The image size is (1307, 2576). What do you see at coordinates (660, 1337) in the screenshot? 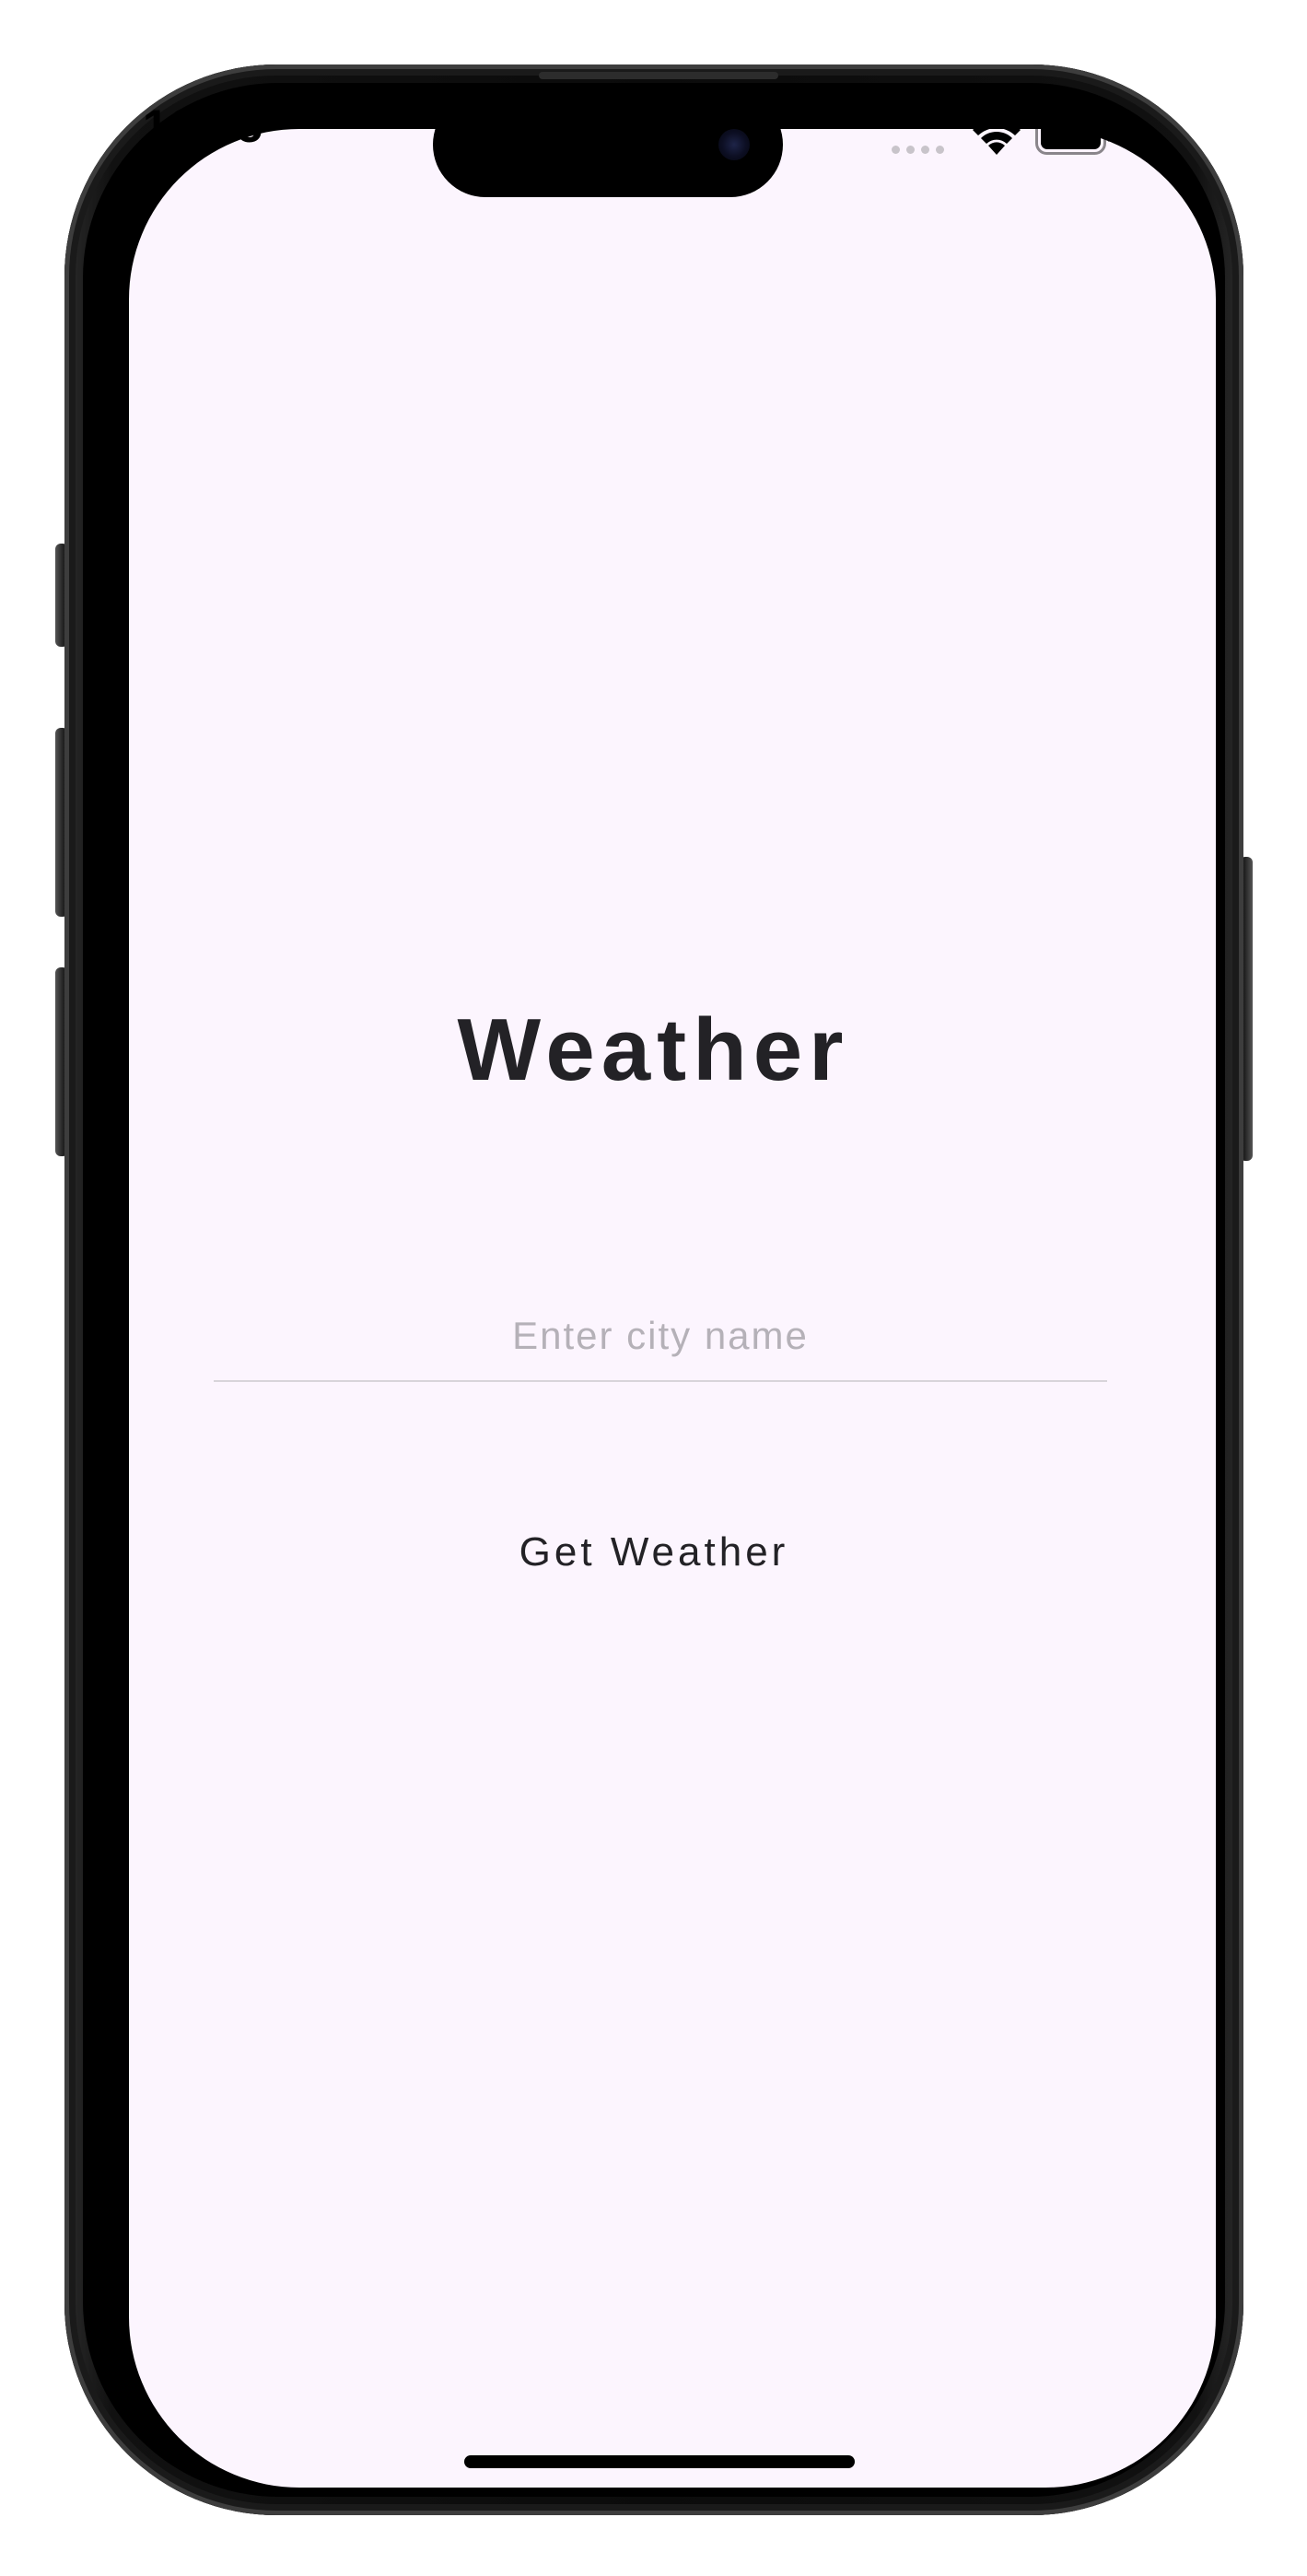
I see `city-name-input` at bounding box center [660, 1337].